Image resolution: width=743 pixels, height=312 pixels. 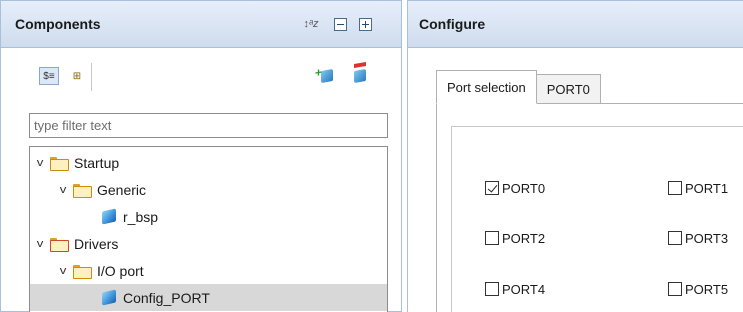 I want to click on tab-port0: PORT0, so click(x=568, y=89).